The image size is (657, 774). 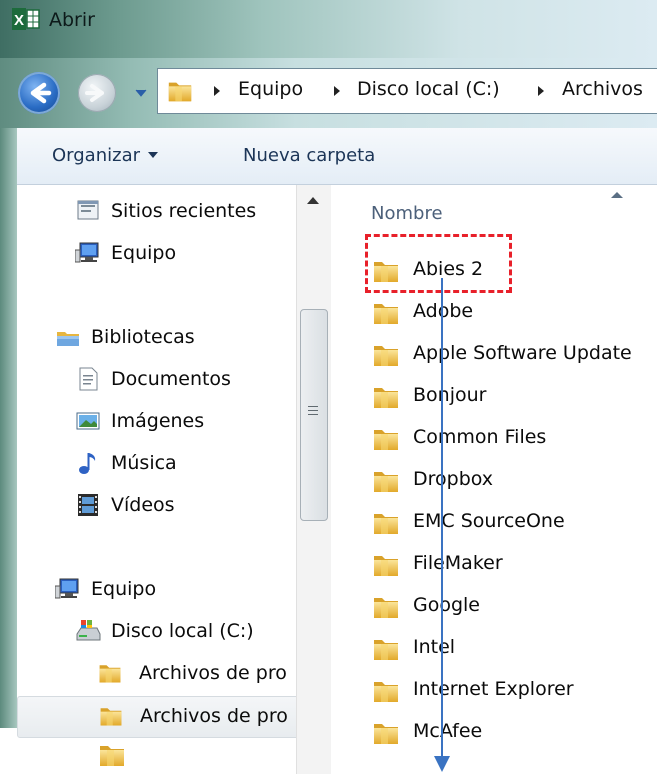 I want to click on arrow-down-icon, so click(x=442, y=764).